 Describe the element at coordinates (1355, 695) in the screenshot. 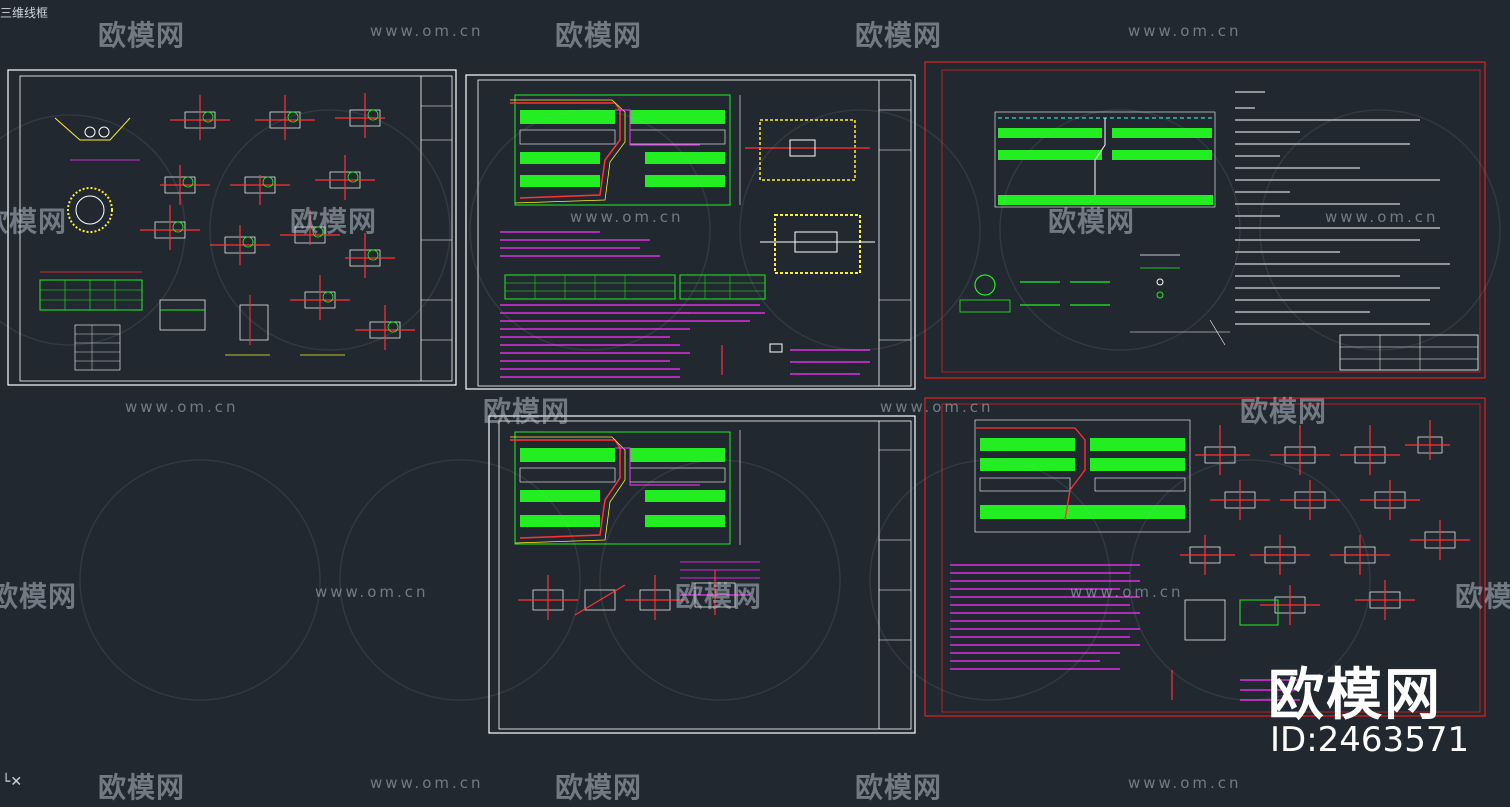

I see `watermark-brand-large: 欧模网` at that location.